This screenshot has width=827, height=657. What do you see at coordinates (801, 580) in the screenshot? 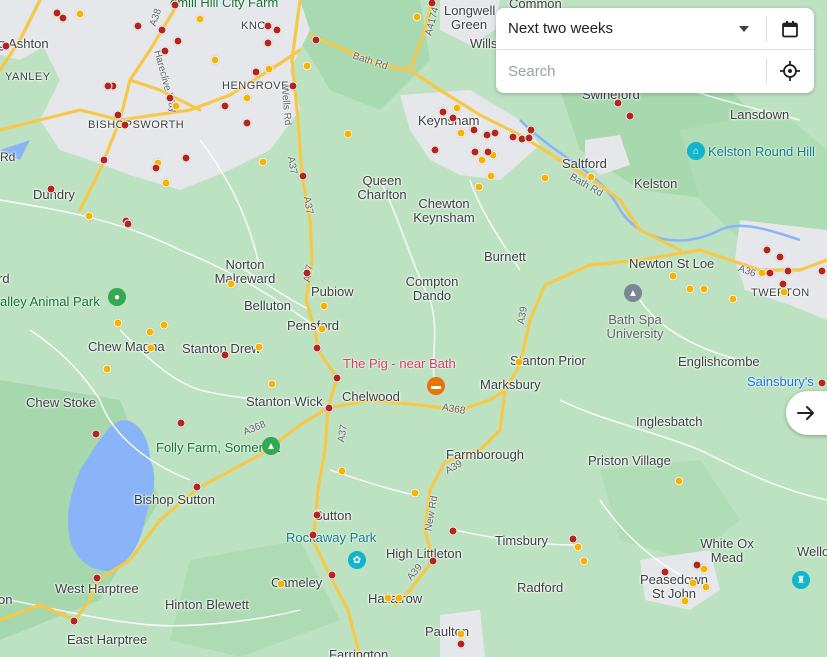
I see `castle-icon: ♜` at bounding box center [801, 580].